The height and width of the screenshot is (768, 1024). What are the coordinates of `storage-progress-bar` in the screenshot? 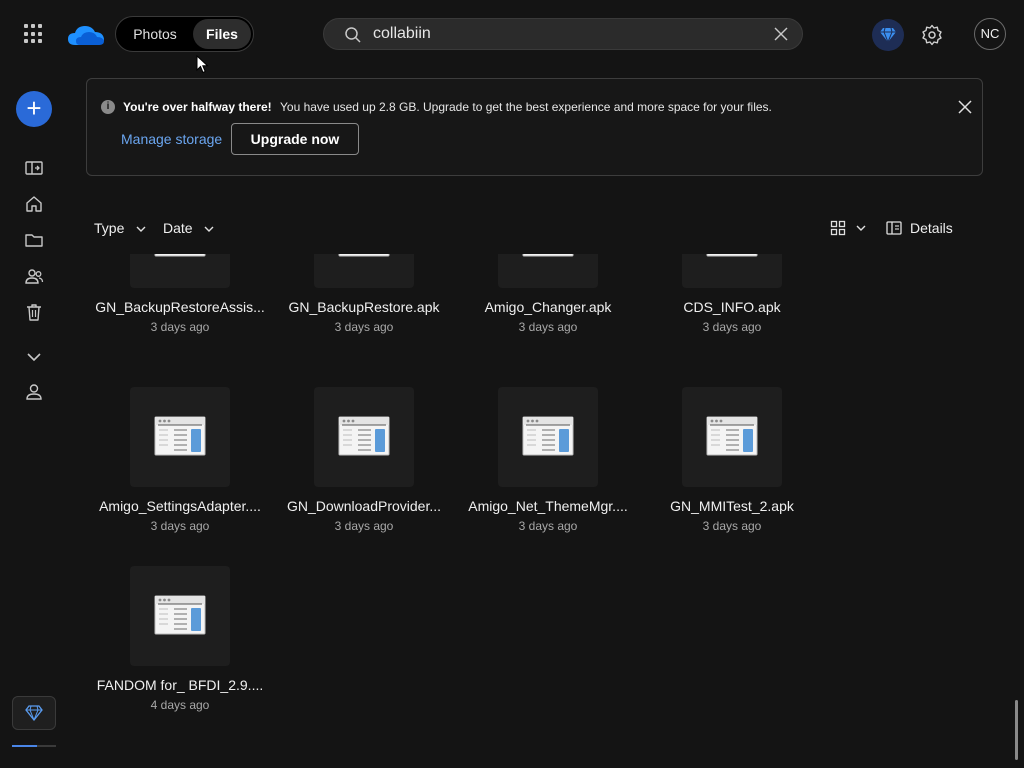 It's located at (34, 746).